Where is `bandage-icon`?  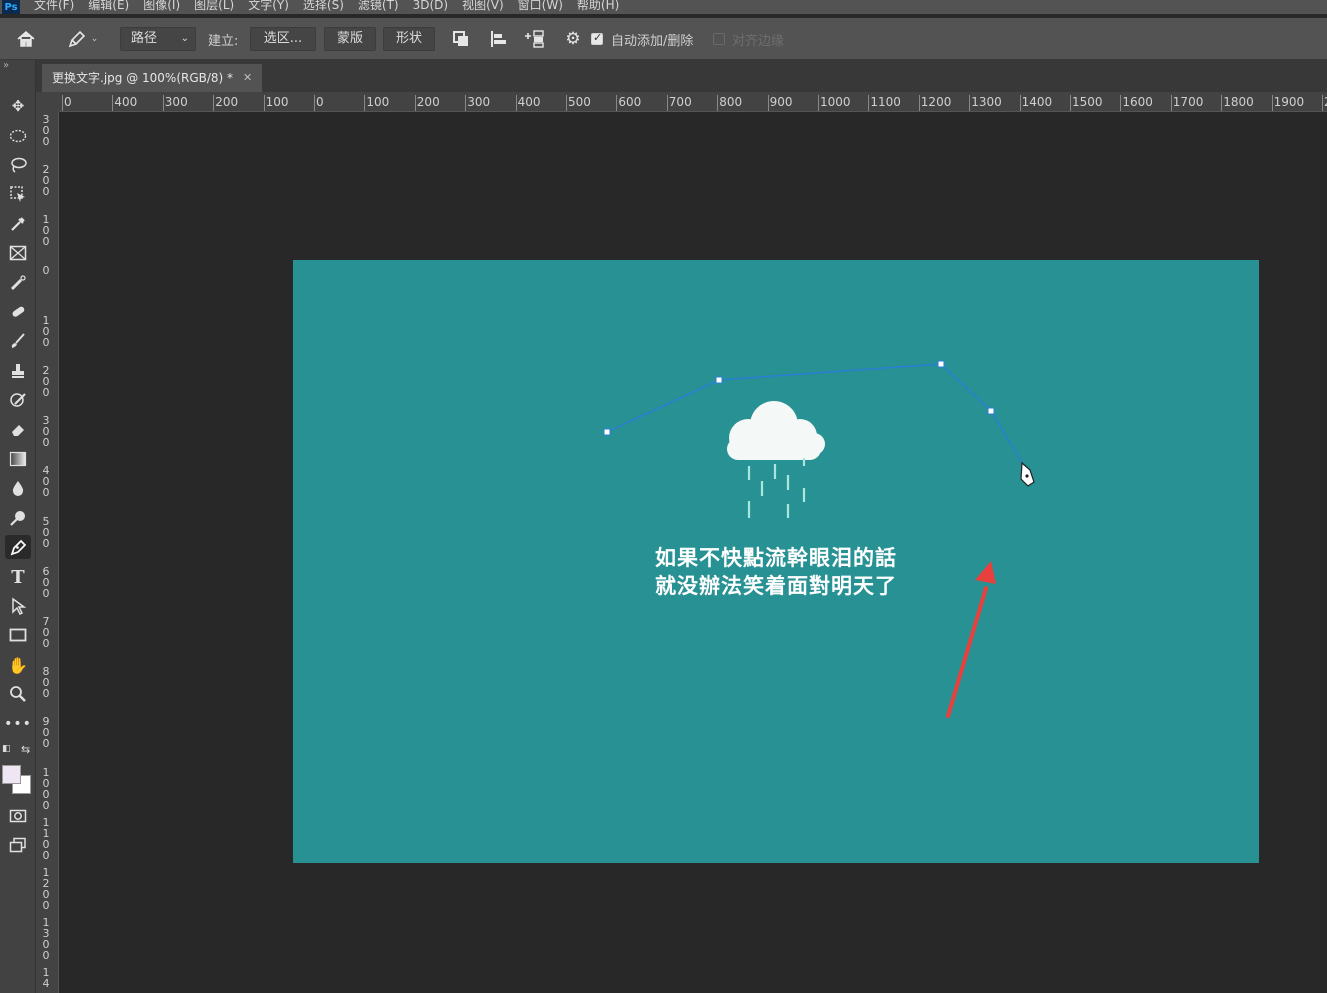
bandage-icon is located at coordinates (18, 311).